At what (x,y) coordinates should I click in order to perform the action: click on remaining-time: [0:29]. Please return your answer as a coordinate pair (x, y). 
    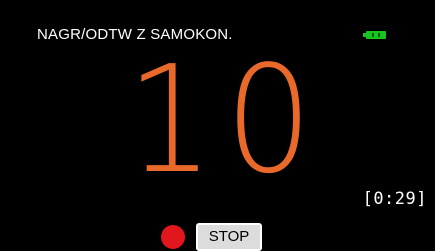
    Looking at the image, I should click on (394, 199).